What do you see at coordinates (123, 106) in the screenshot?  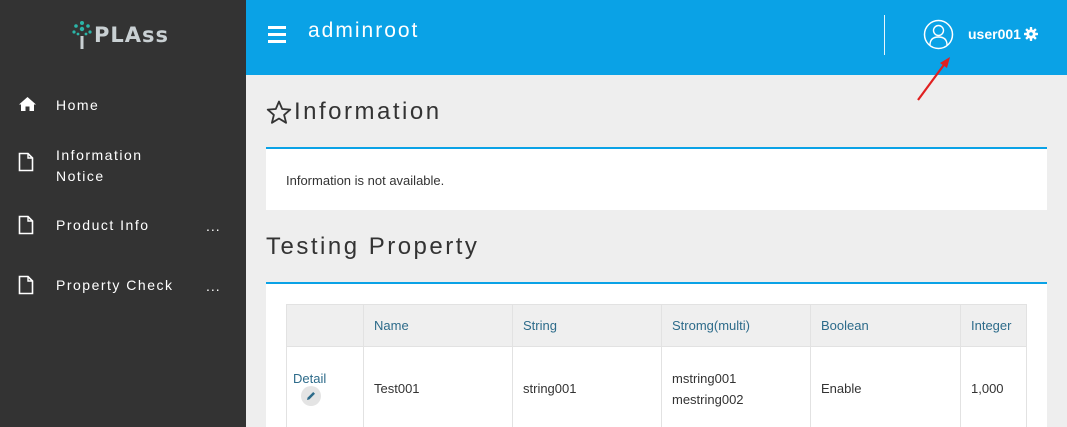 I see `sidebar-item-home: Home` at bounding box center [123, 106].